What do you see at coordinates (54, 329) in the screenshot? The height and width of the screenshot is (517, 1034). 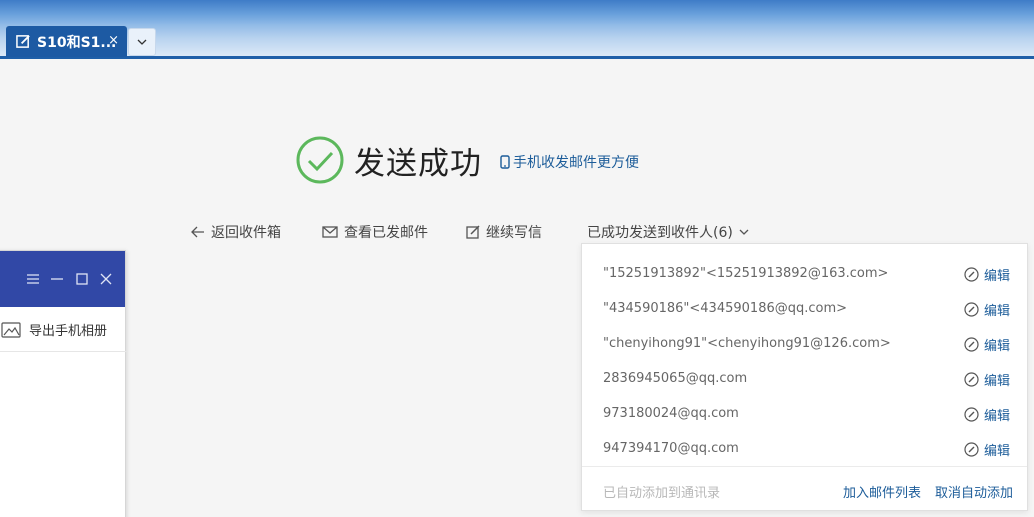 I see `export-phone-album-button: 导出手机相册` at bounding box center [54, 329].